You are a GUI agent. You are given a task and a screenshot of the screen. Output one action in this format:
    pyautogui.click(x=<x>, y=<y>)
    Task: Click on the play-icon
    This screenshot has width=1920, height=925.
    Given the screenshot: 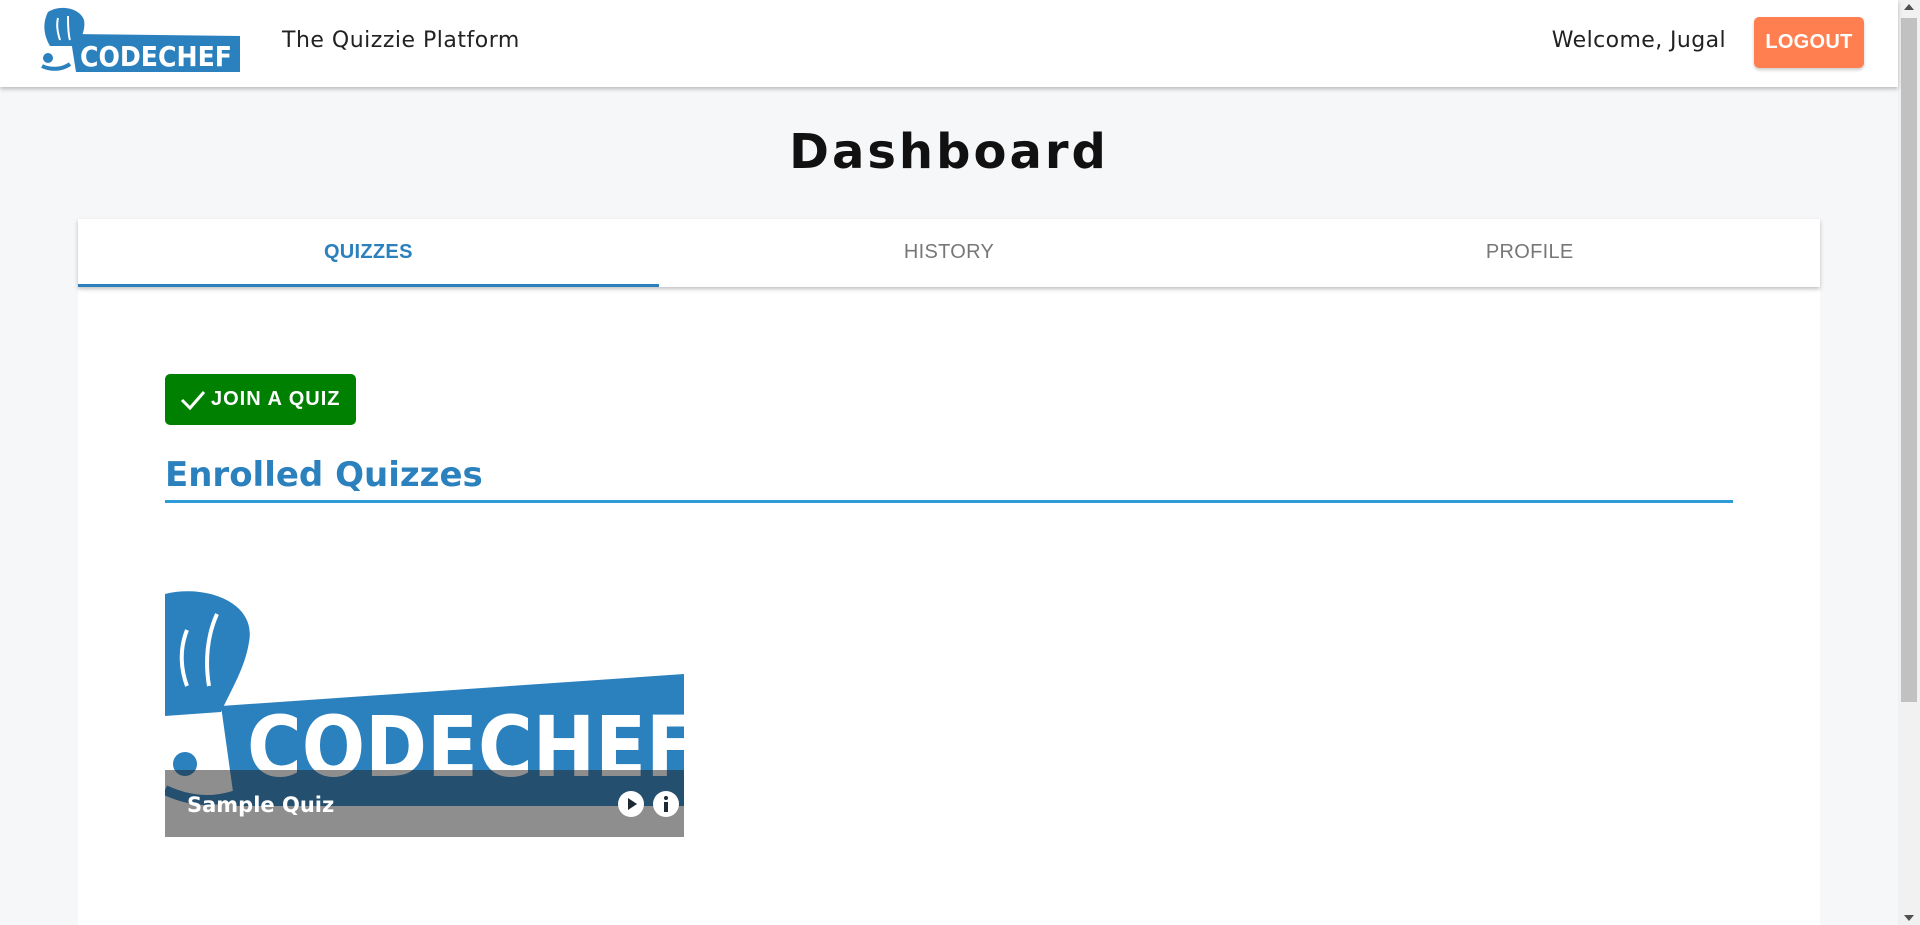 What is the action you would take?
    pyautogui.click(x=631, y=804)
    